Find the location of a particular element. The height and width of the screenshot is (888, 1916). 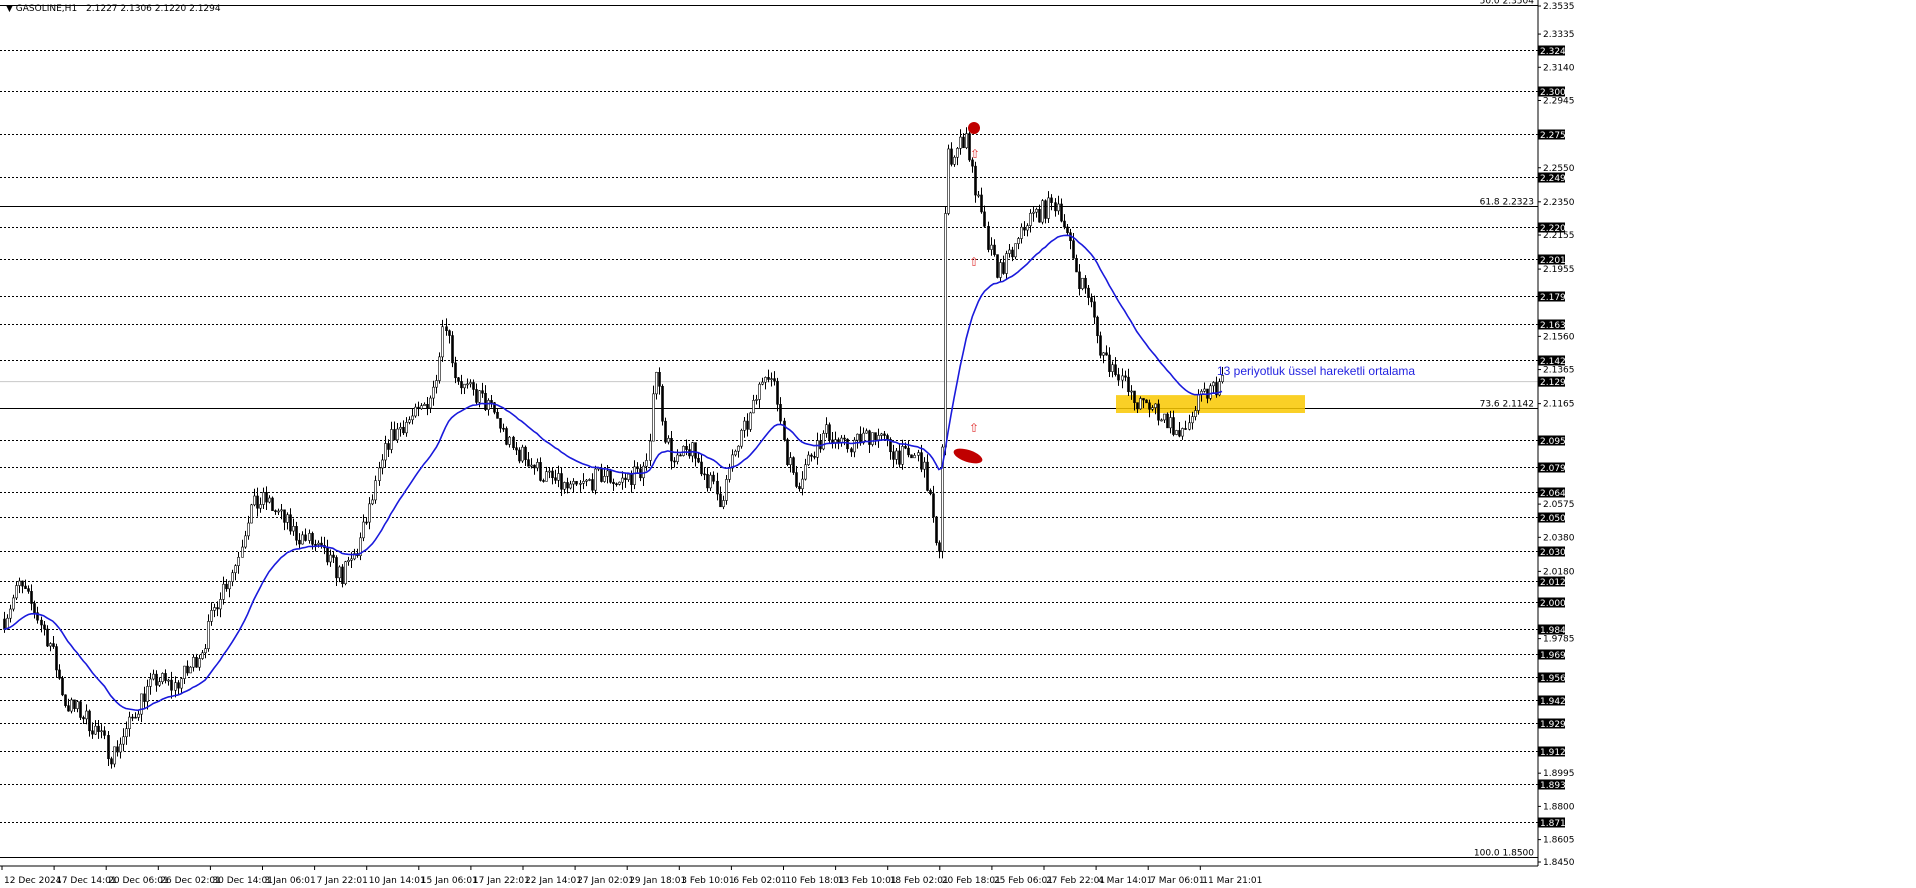

level-label: 1.9425 is located at coordinates (1556, 702).